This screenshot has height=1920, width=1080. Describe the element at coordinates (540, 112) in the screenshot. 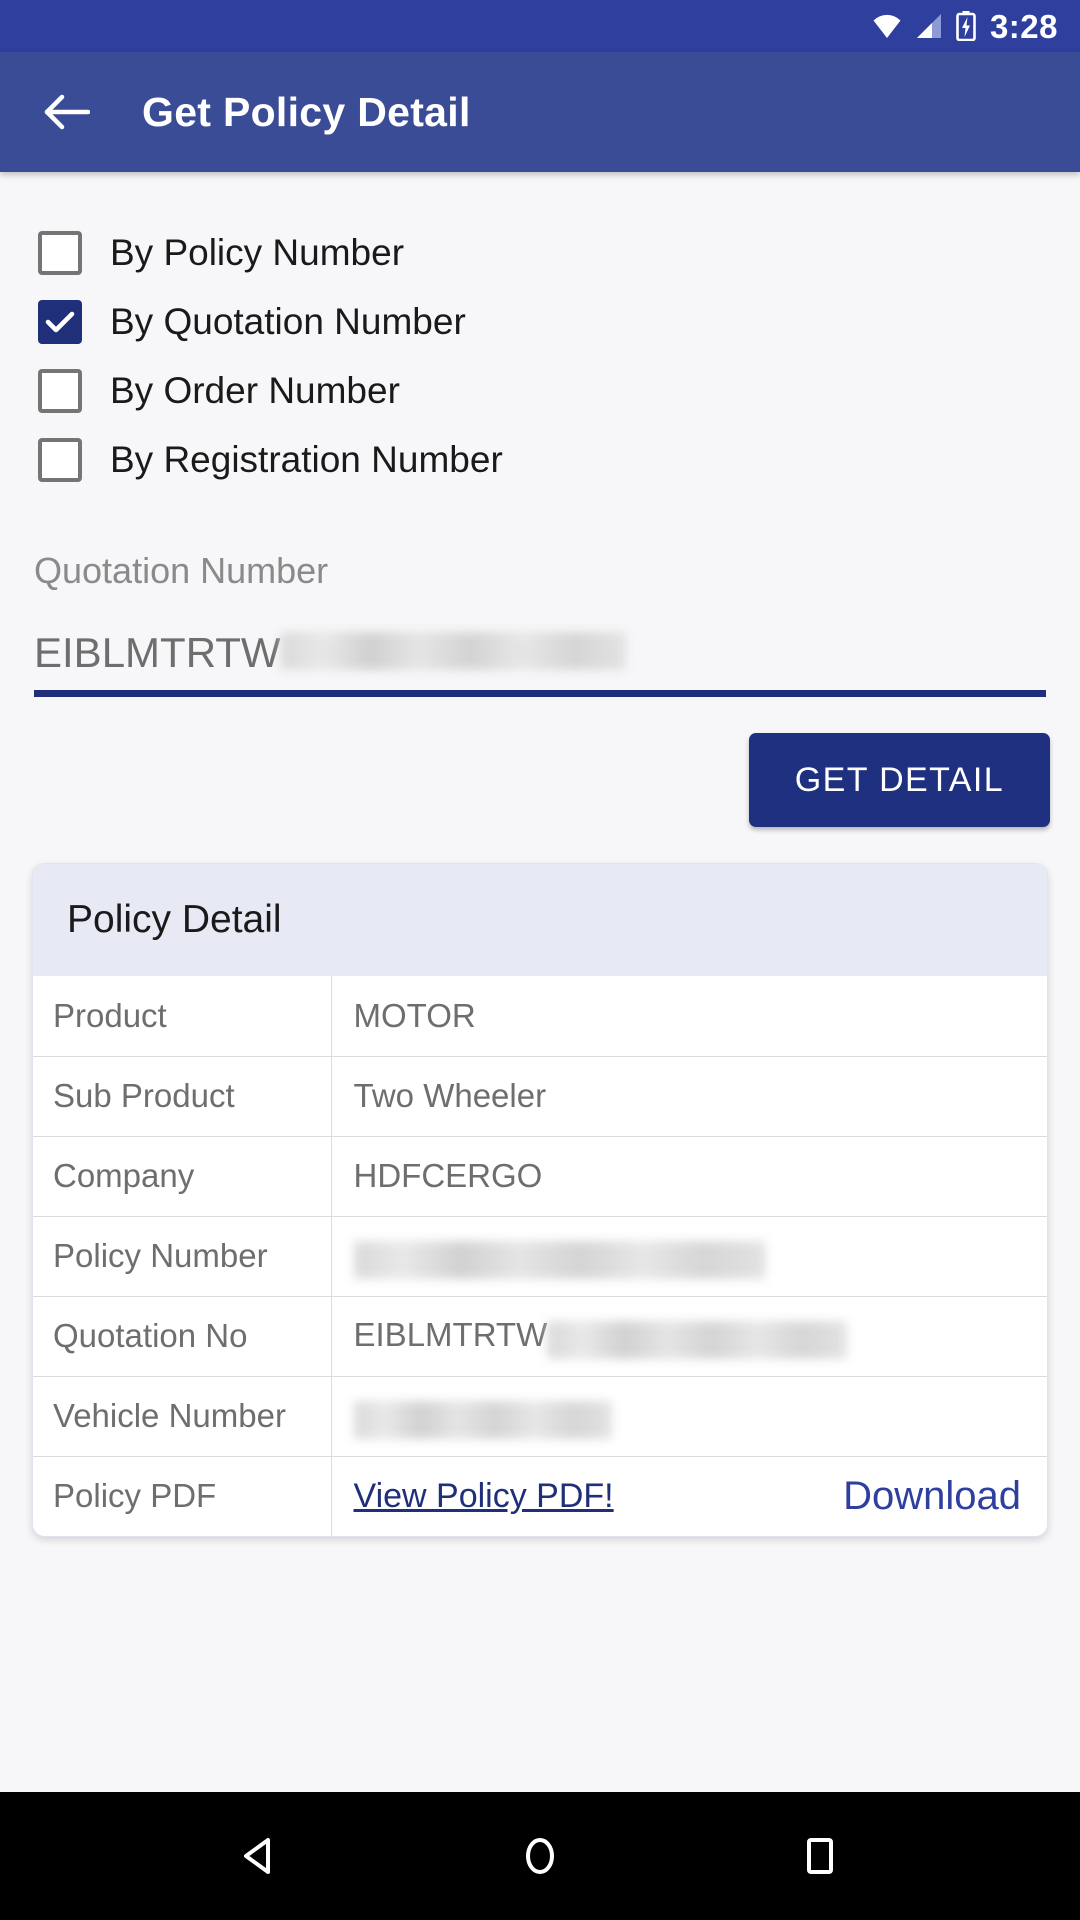

I see `app-bar: Get Policy Detail` at that location.